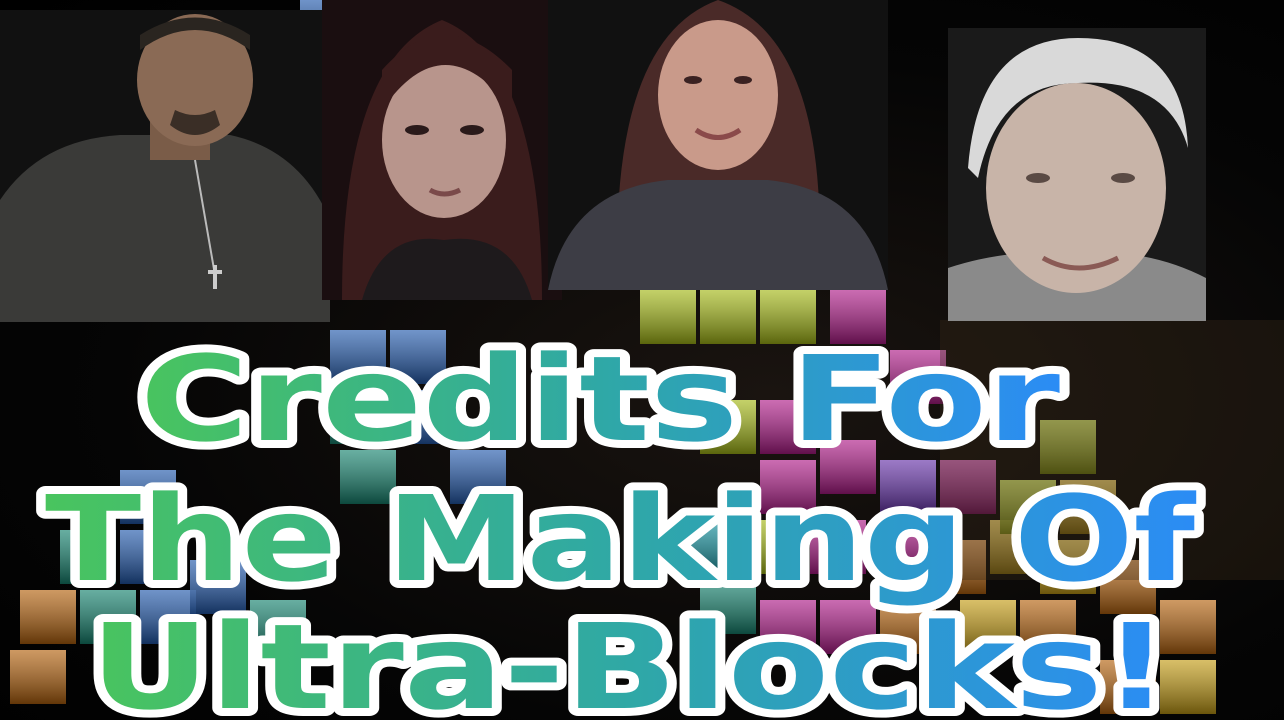 The height and width of the screenshot is (720, 1284). What do you see at coordinates (600, 399) in the screenshot?
I see `title-line-1: Credits For` at bounding box center [600, 399].